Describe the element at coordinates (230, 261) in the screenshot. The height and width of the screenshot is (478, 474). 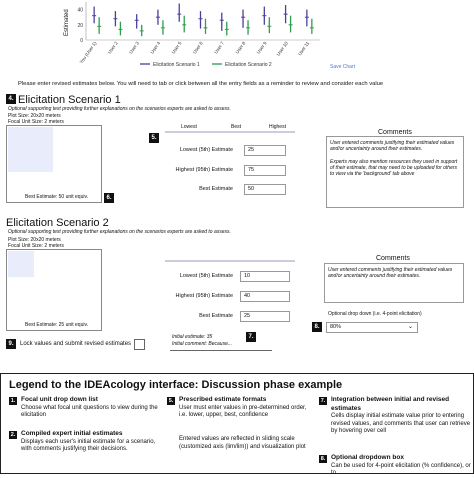
I see `s2-scale-track` at that location.